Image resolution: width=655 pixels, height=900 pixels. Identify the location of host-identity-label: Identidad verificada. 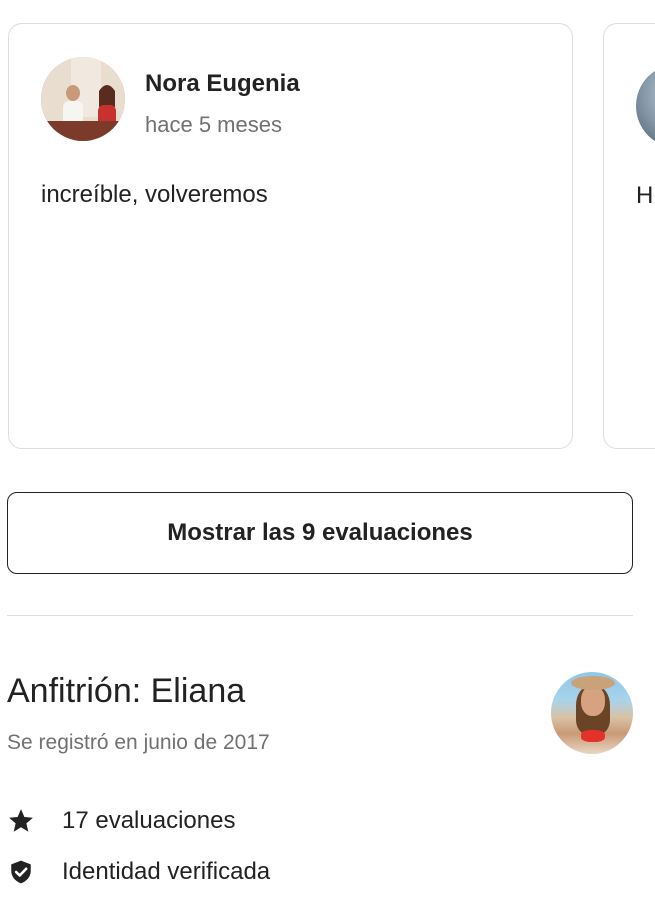
(166, 871).